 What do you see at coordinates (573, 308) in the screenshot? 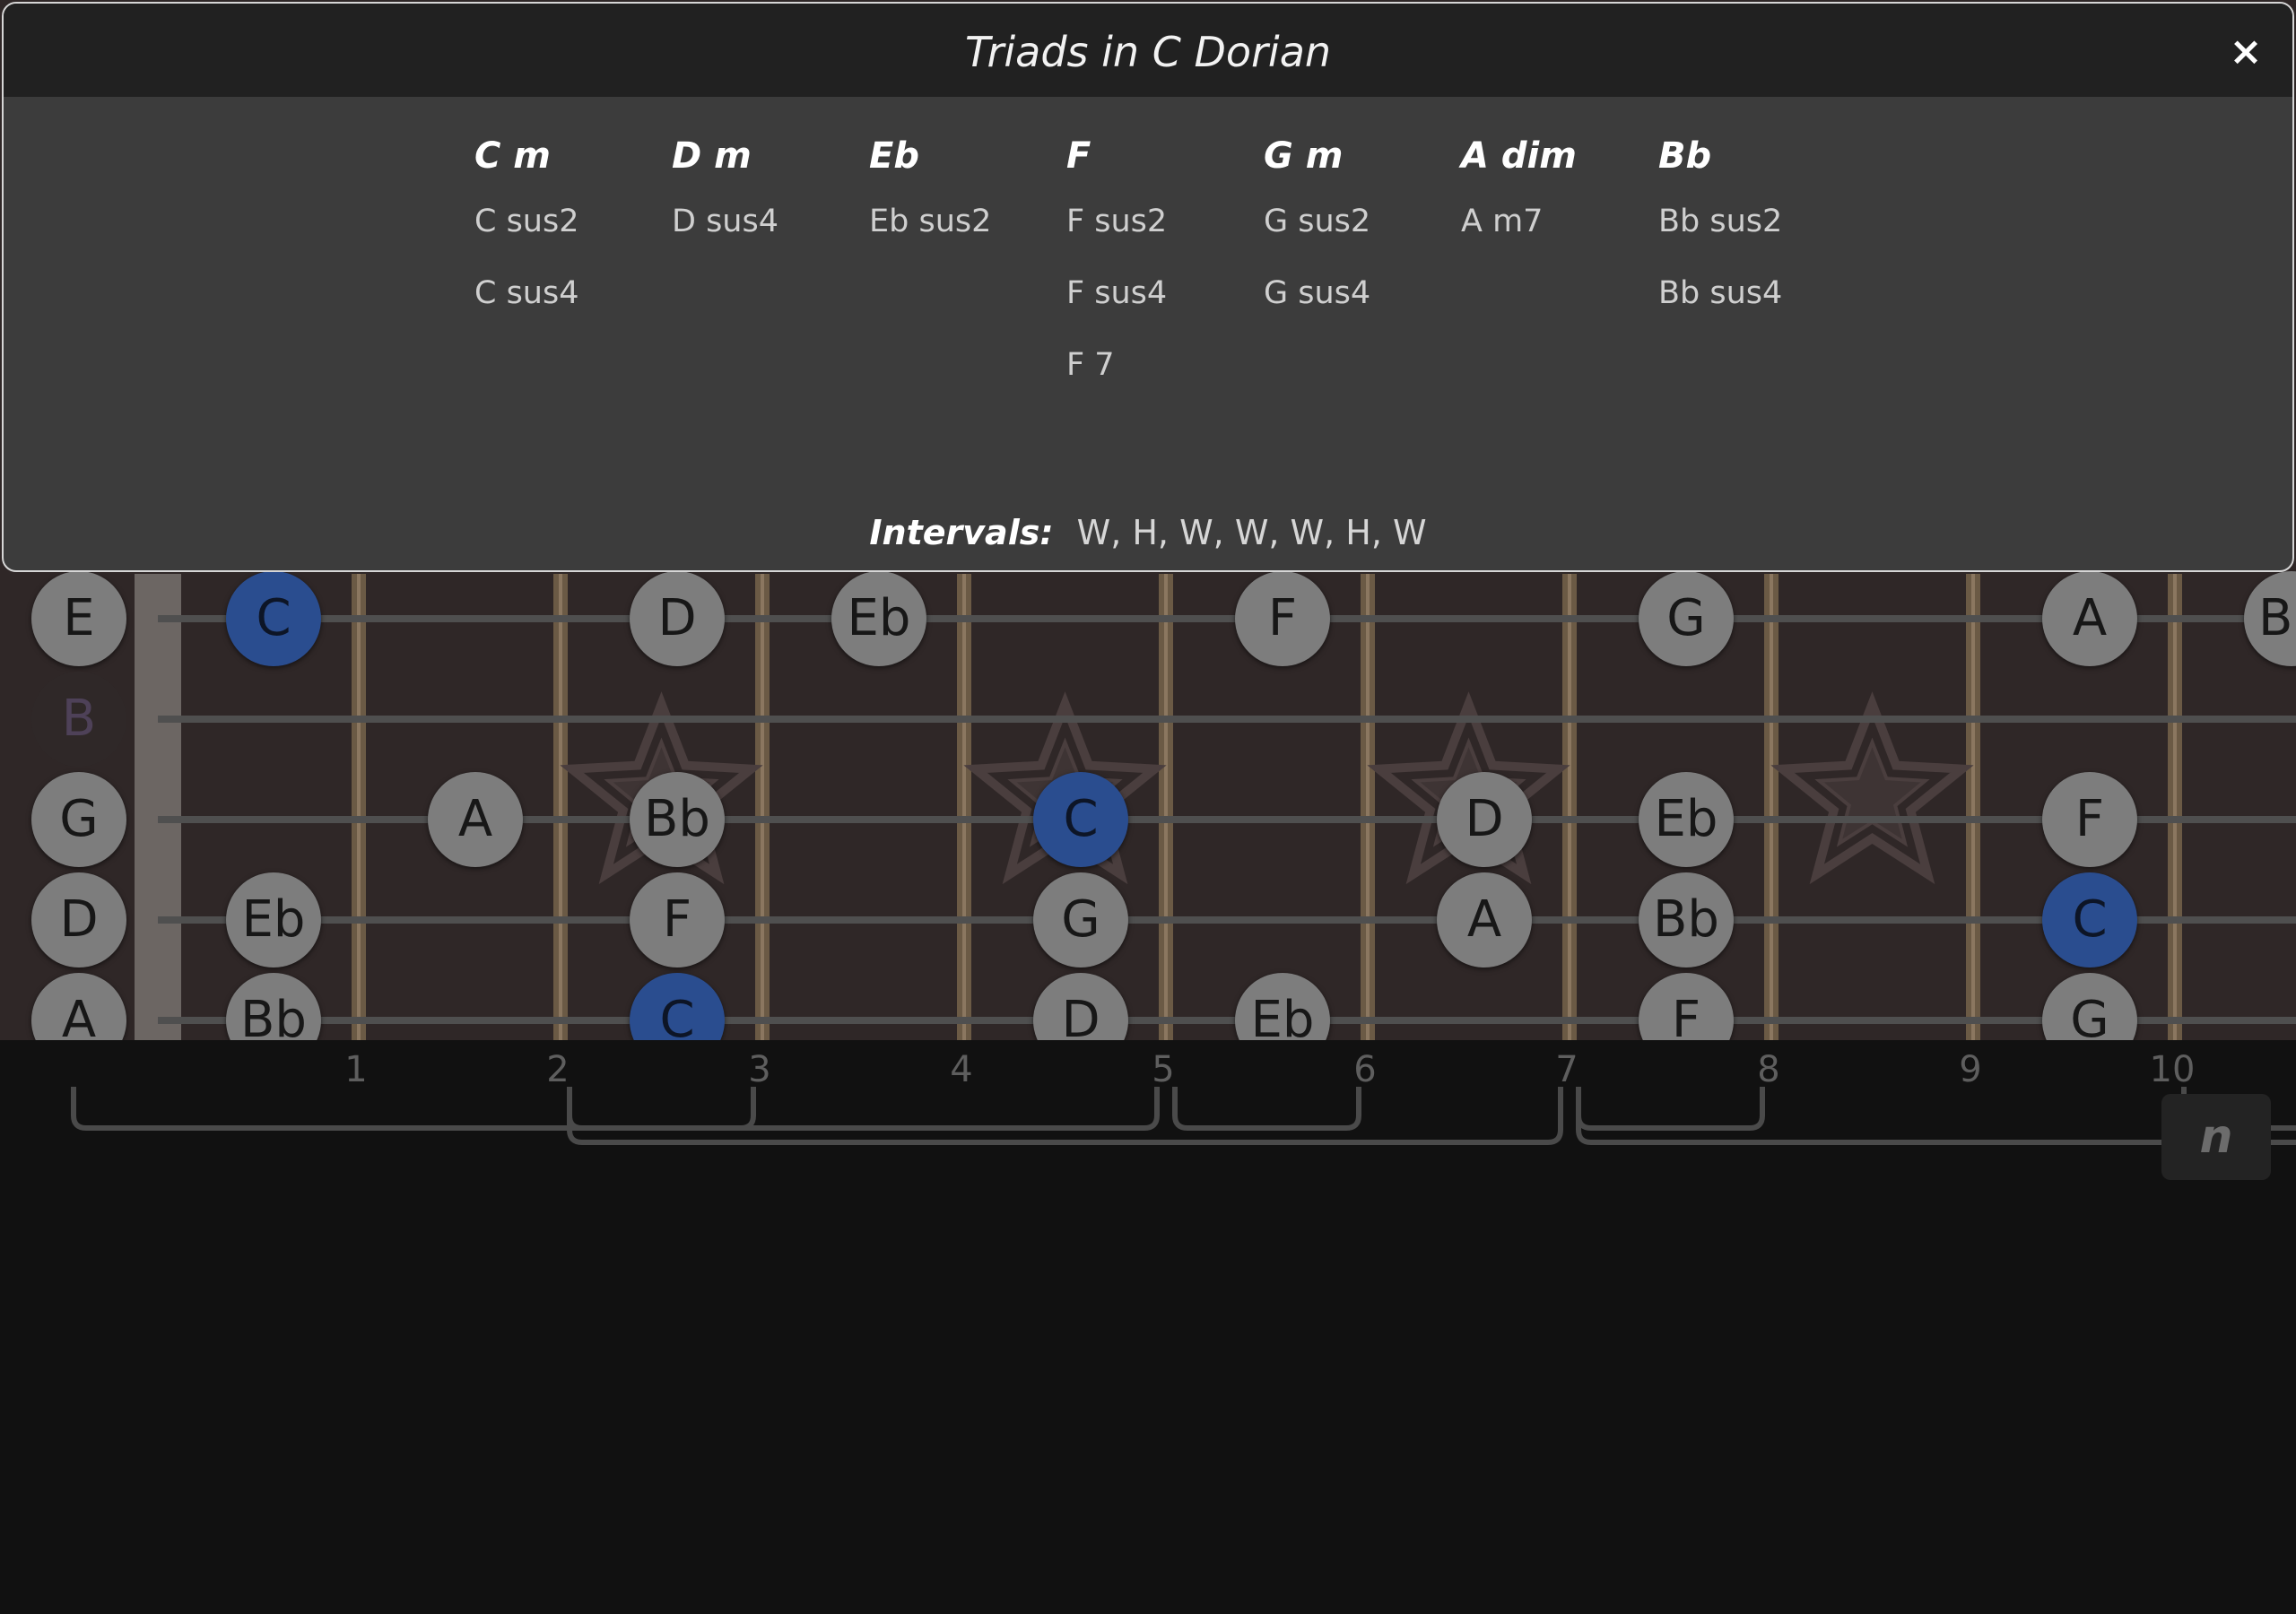
I see `chord-extension: C sus4` at bounding box center [573, 308].